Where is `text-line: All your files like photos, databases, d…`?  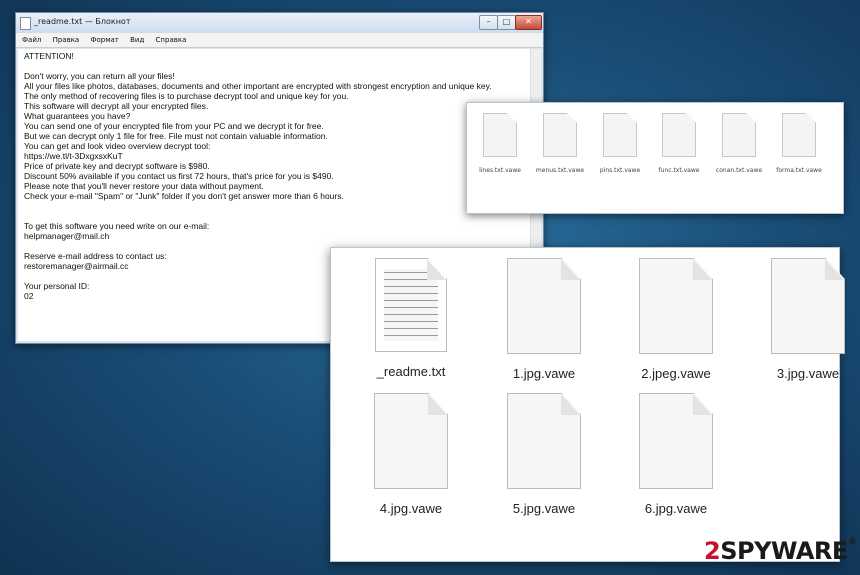
text-line: All your files like photos, databases, d… is located at coordinates (258, 86).